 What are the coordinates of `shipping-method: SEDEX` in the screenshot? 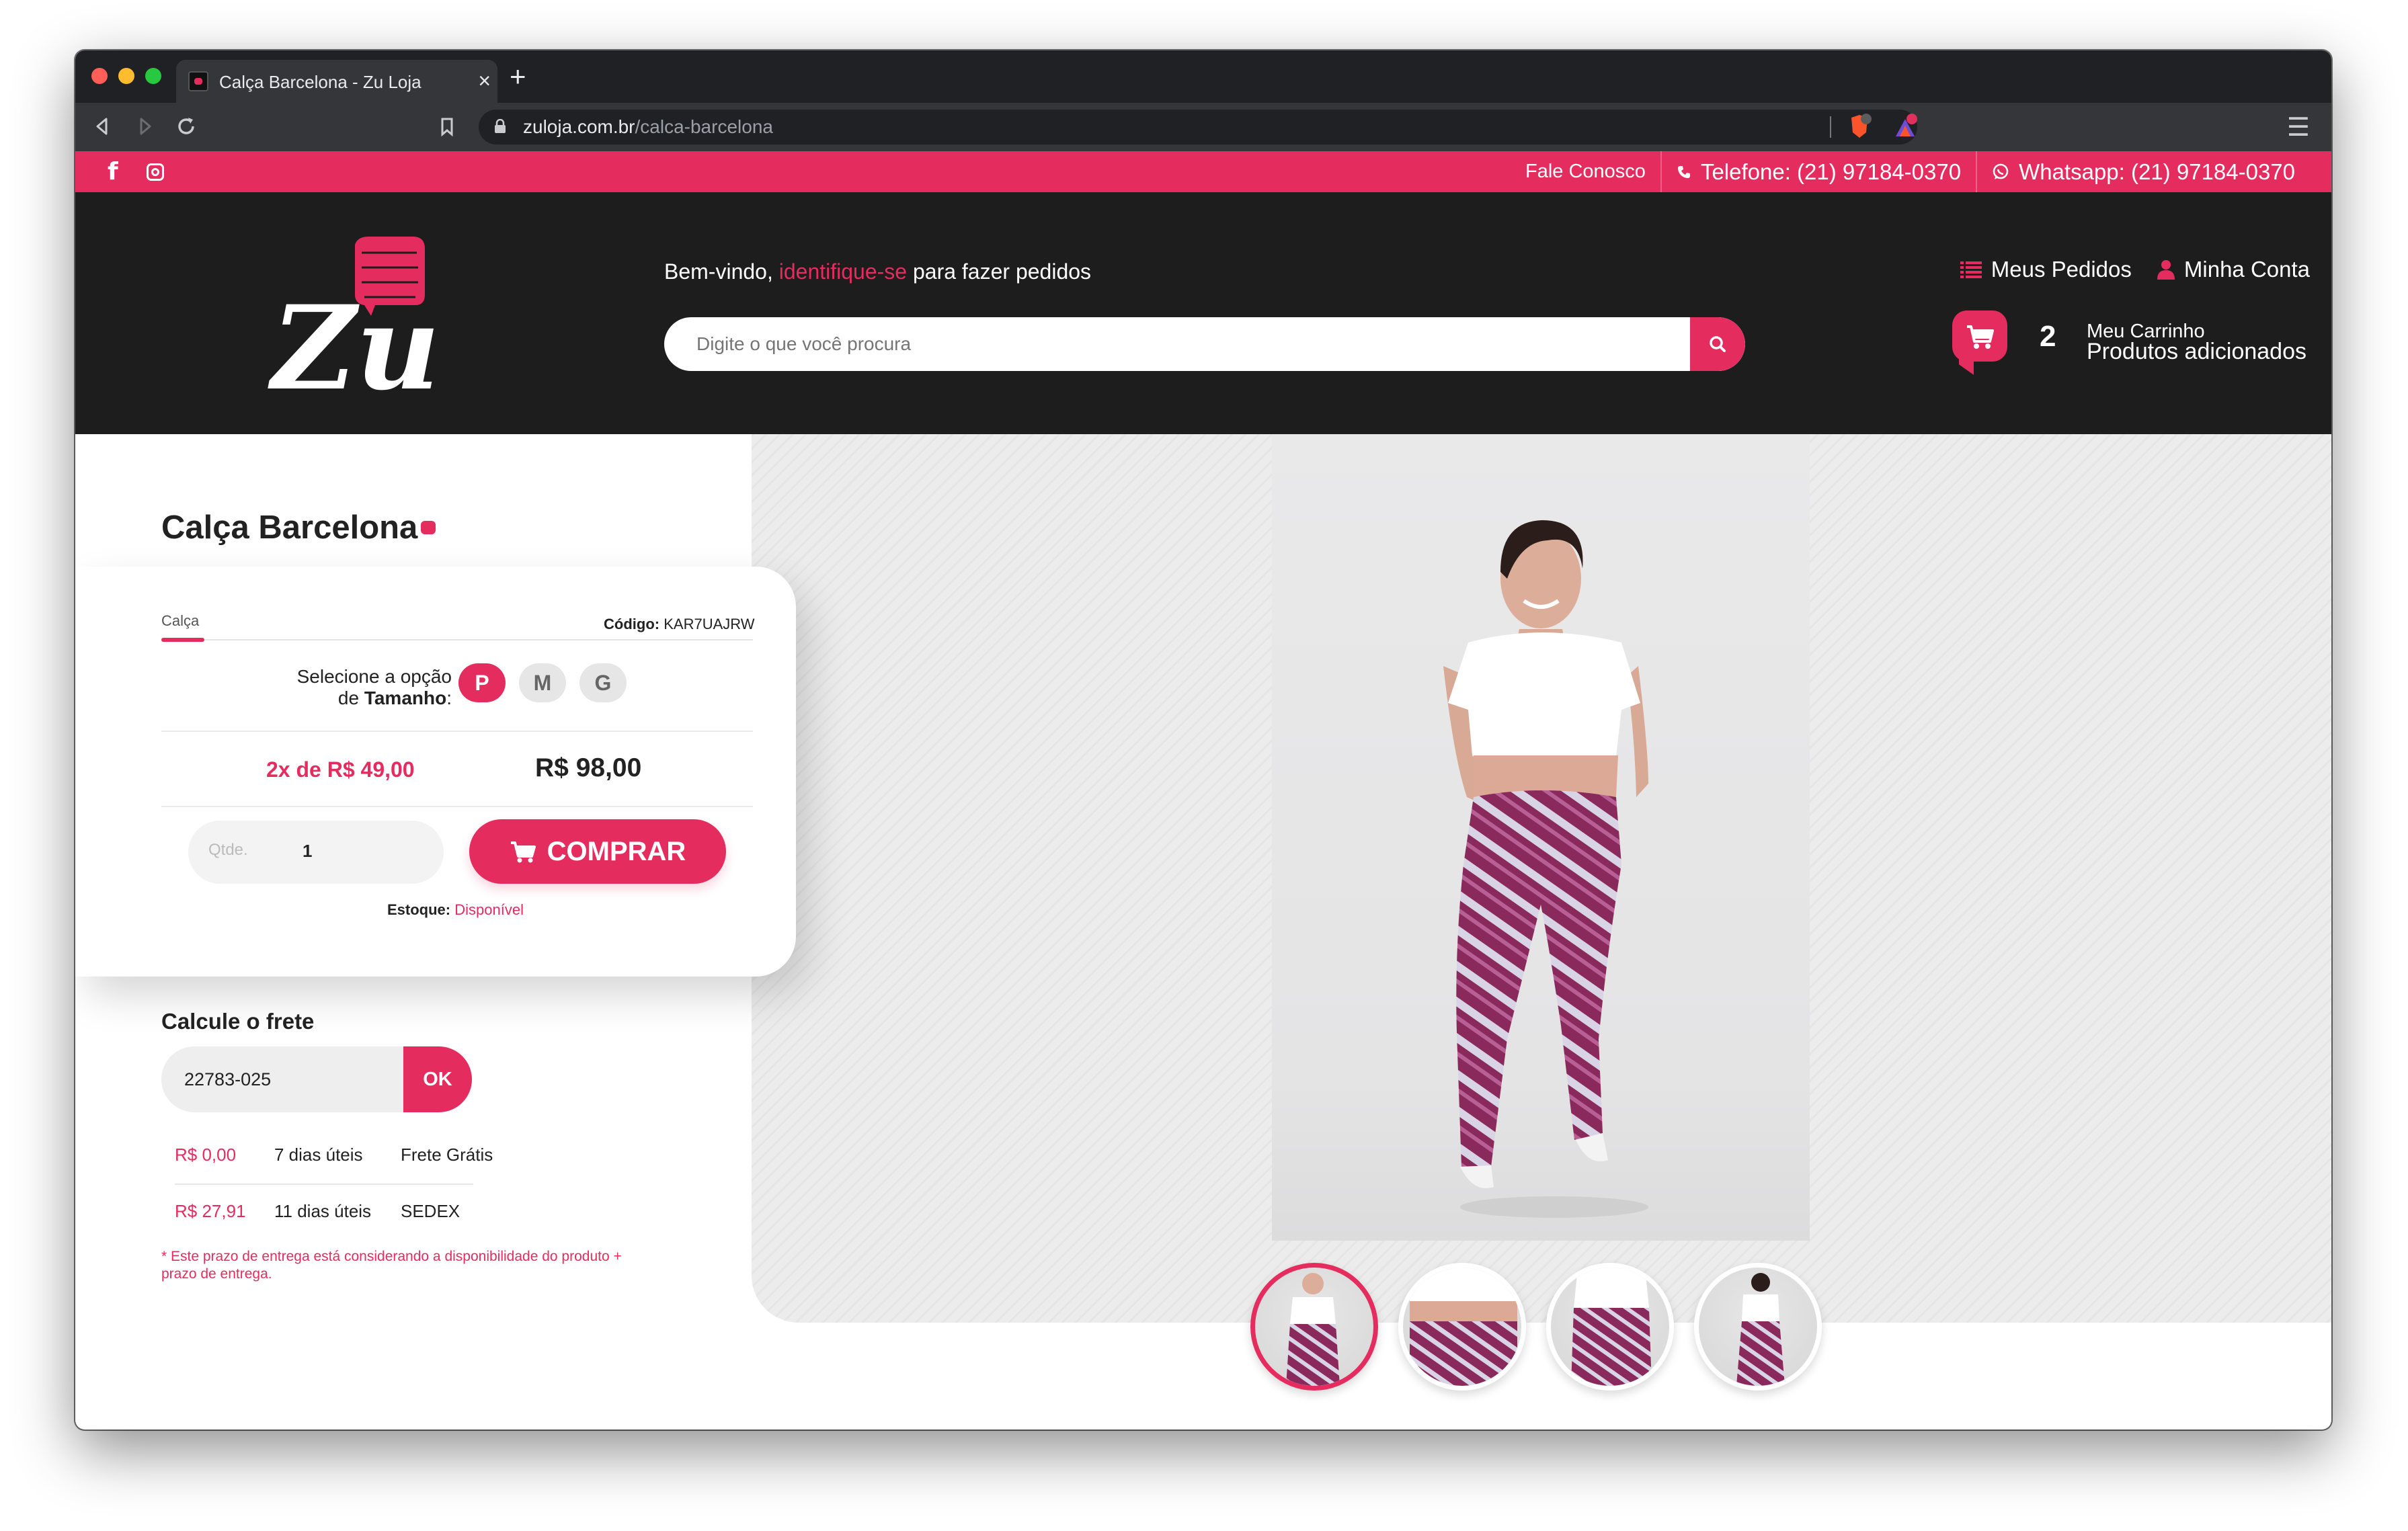 It's located at (430, 1211).